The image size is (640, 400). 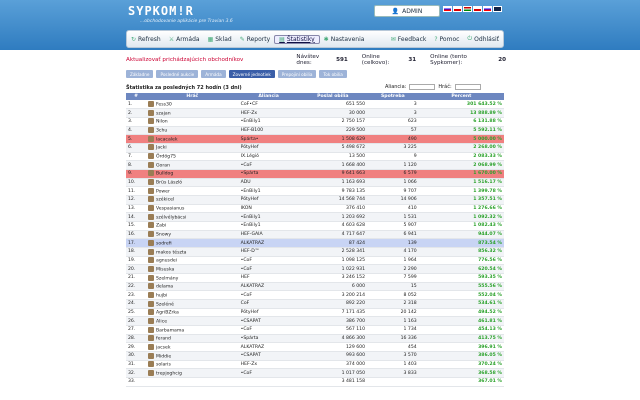 I want to click on alliance-cell: IKON, so click(x=268, y=209).